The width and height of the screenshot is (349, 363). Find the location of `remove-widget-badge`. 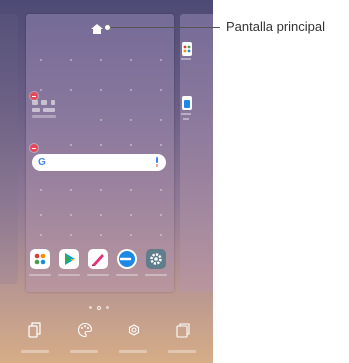

remove-widget-badge is located at coordinates (34, 96).